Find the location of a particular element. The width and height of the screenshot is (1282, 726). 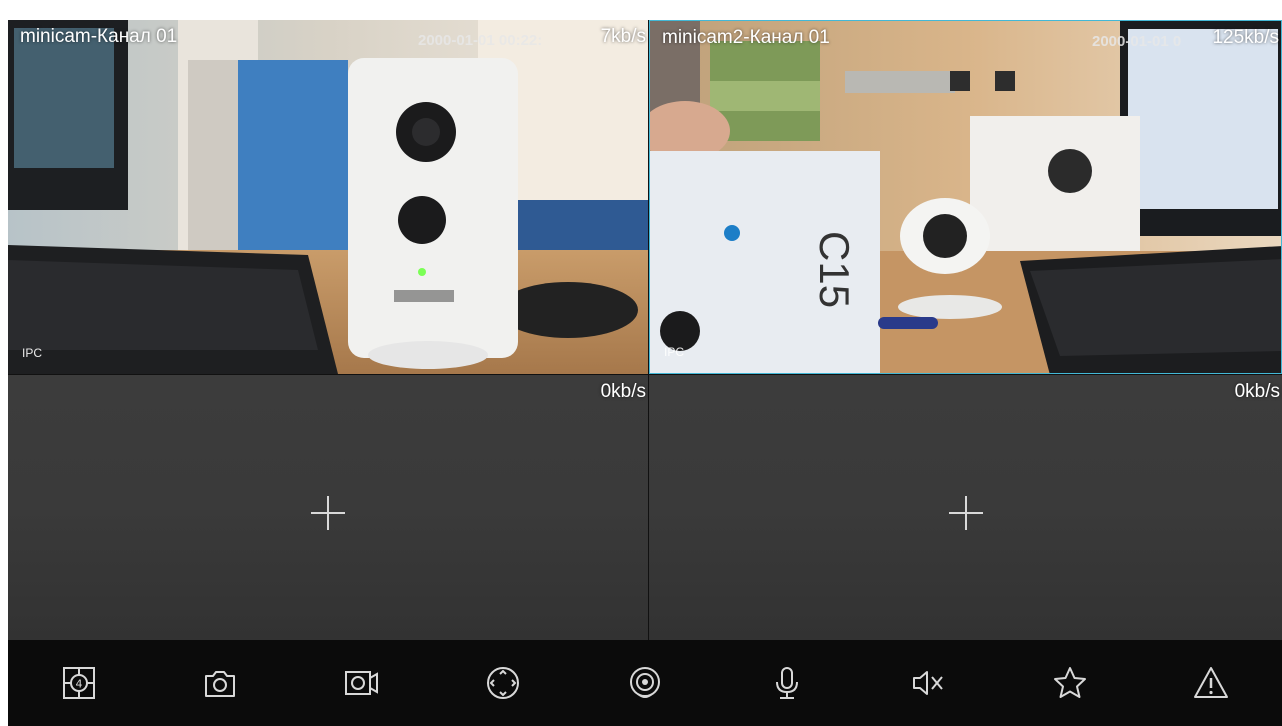

snapshot-button is located at coordinates (220, 683).